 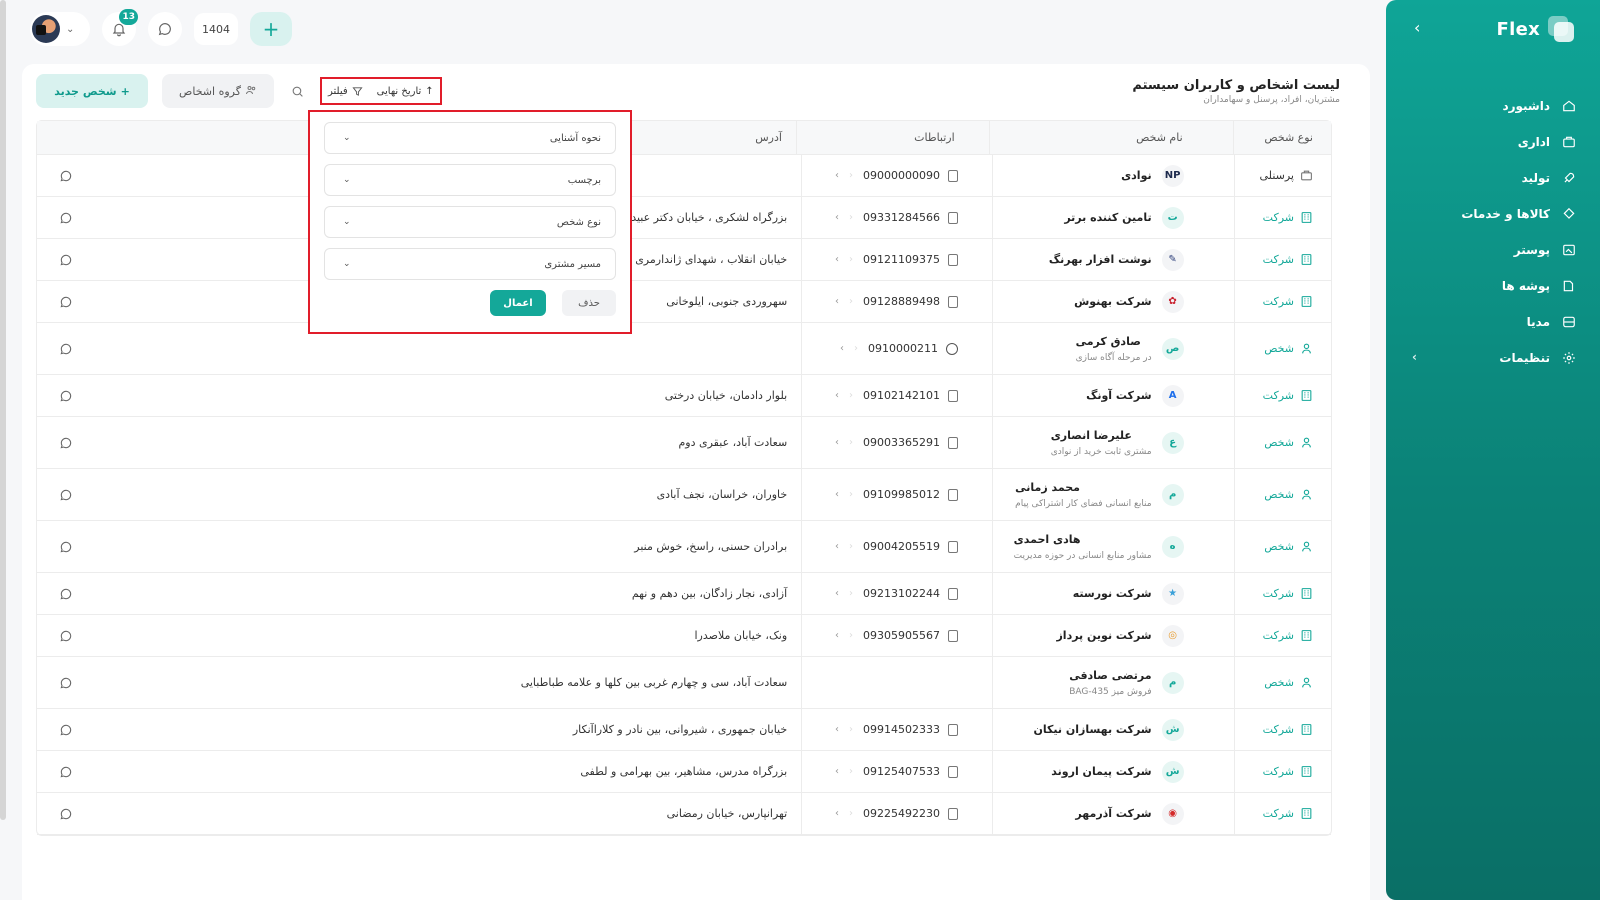 I want to click on filter-acquaintance-select: نحوه آشنایی ⌄, so click(x=470, y=138).